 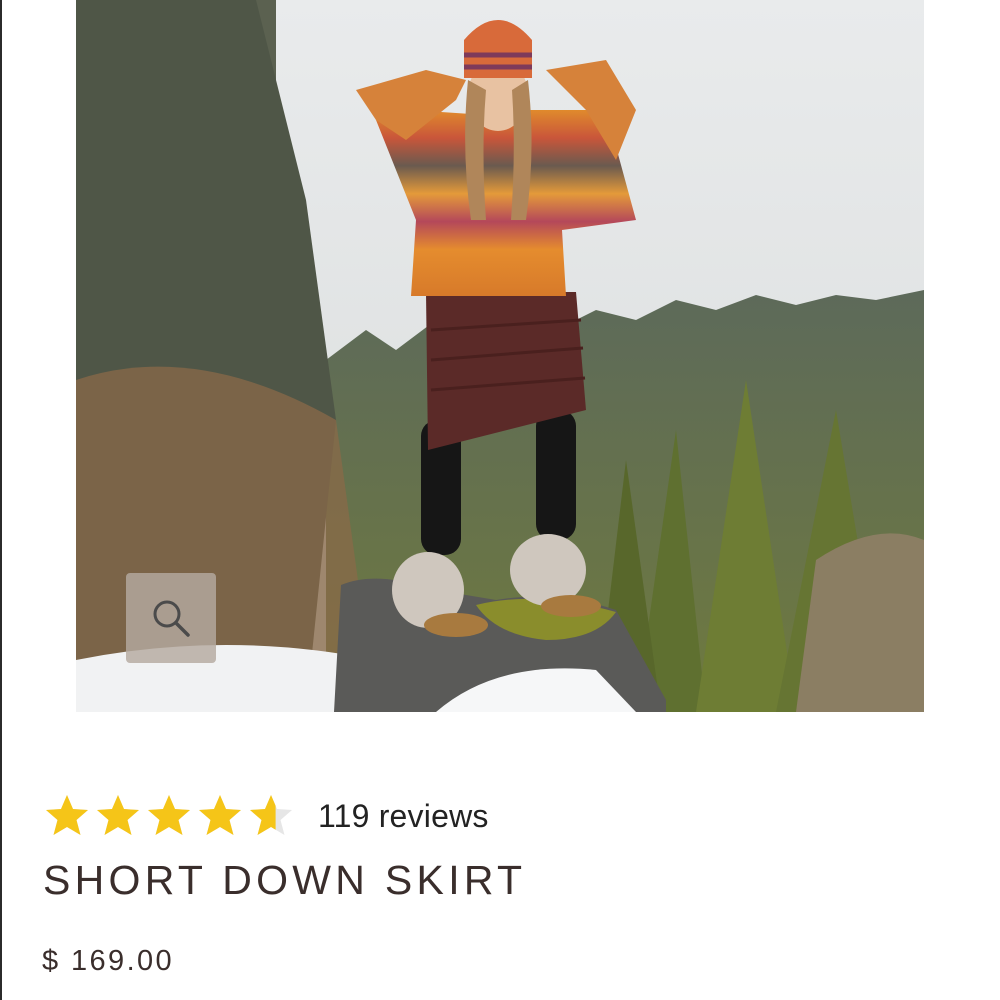 I want to click on product-price: $ 169.00, so click(x=108, y=961).